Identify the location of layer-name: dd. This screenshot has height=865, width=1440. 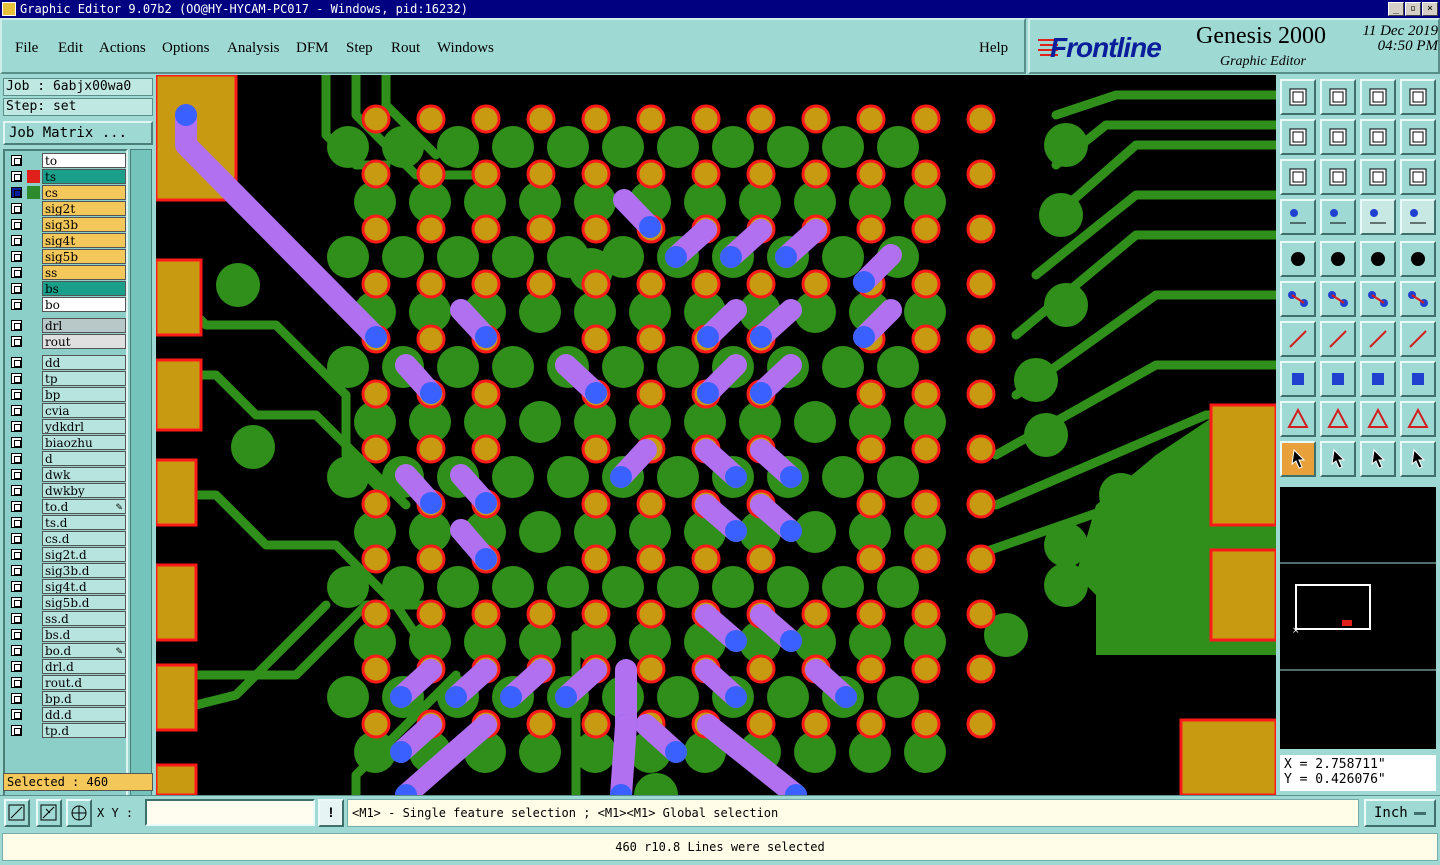
(84, 362).